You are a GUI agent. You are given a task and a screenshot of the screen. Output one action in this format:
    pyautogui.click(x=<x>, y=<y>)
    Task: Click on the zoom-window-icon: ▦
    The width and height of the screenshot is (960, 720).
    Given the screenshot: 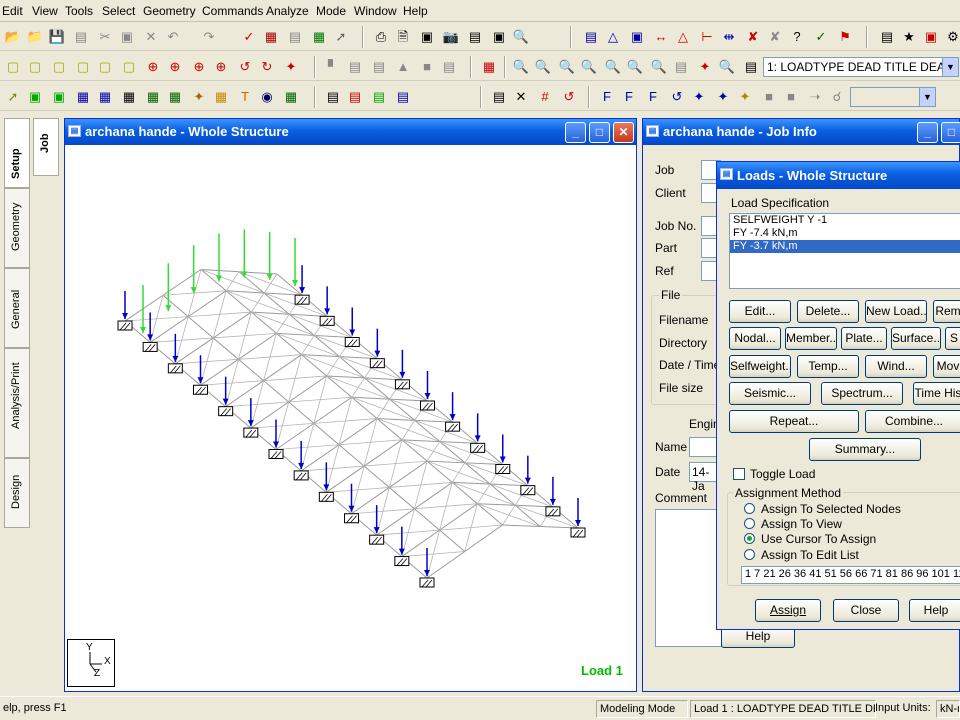 What is the action you would take?
    pyautogui.click(x=489, y=67)
    